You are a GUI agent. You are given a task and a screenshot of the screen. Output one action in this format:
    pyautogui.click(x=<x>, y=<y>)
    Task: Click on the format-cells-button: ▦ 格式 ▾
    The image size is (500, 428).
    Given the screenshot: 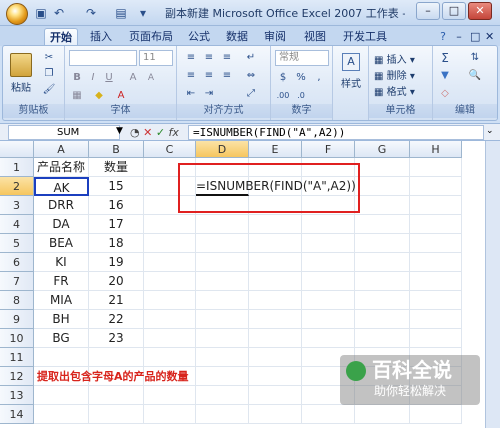 What is the action you would take?
    pyautogui.click(x=401, y=90)
    